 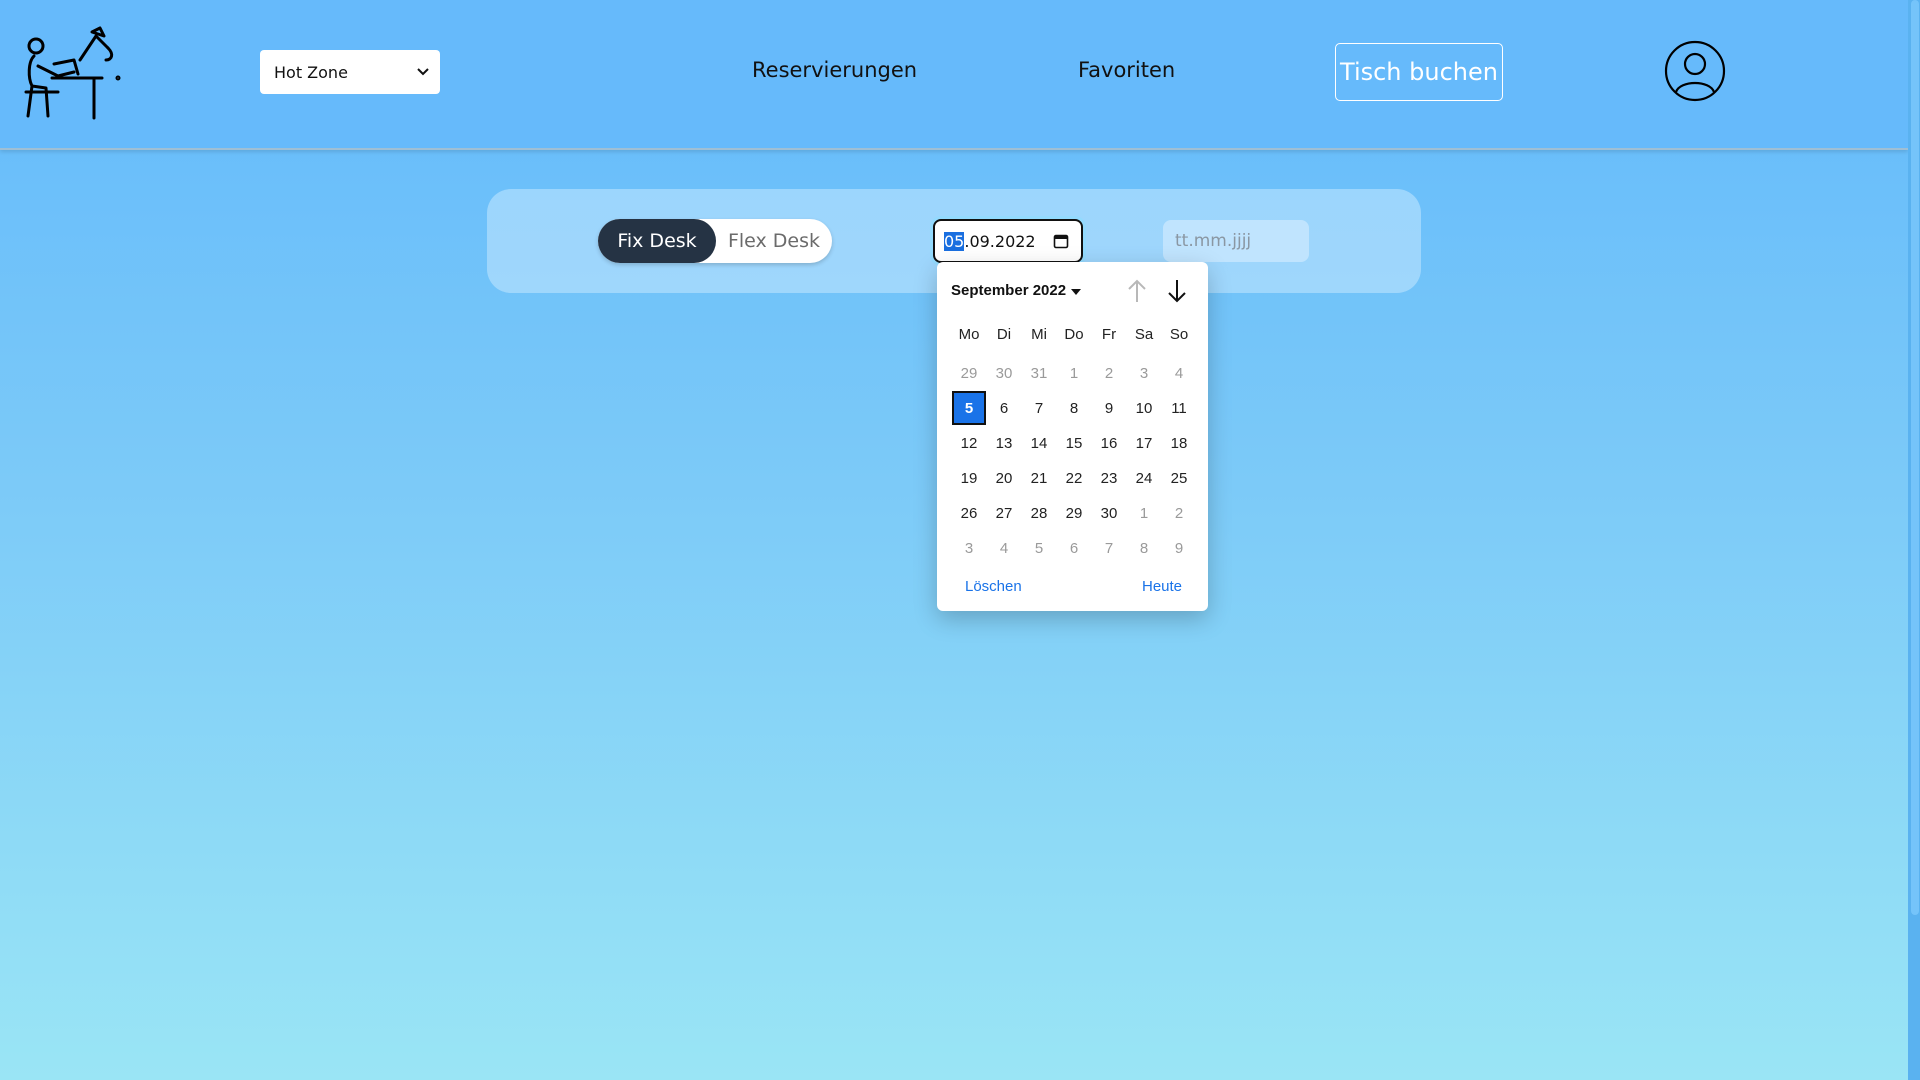 I want to click on nav-favorites-link: Favoriten, so click(x=1126, y=70).